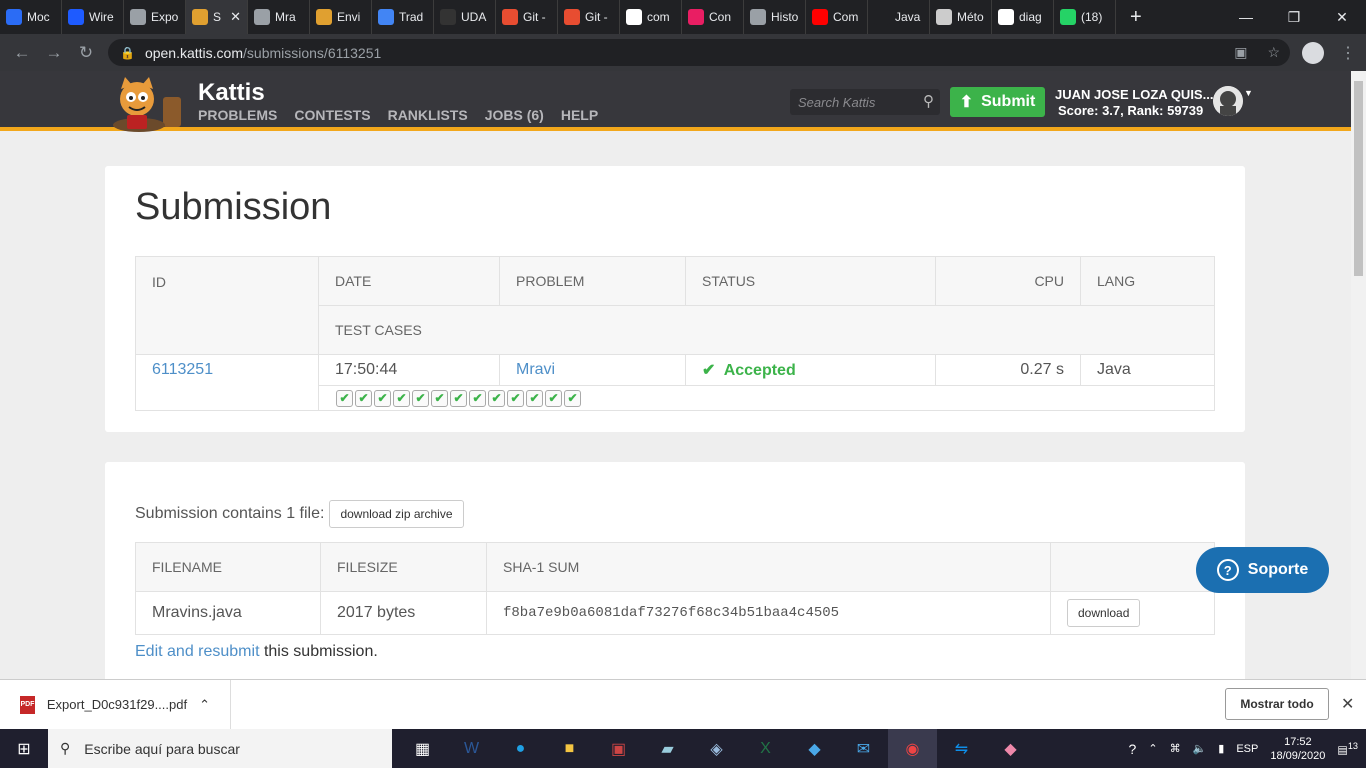  What do you see at coordinates (332, 115) in the screenshot?
I see `nav-contests: CONTESTS` at bounding box center [332, 115].